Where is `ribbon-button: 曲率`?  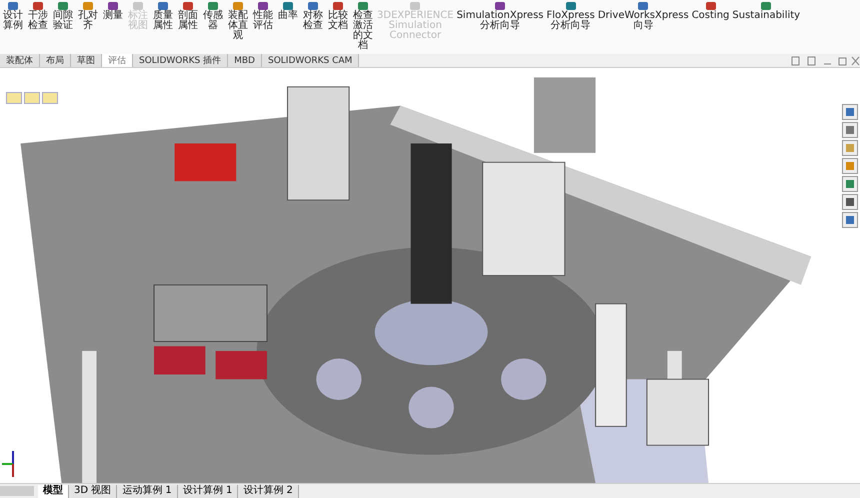
ribbon-button: 曲率 is located at coordinates (288, 11).